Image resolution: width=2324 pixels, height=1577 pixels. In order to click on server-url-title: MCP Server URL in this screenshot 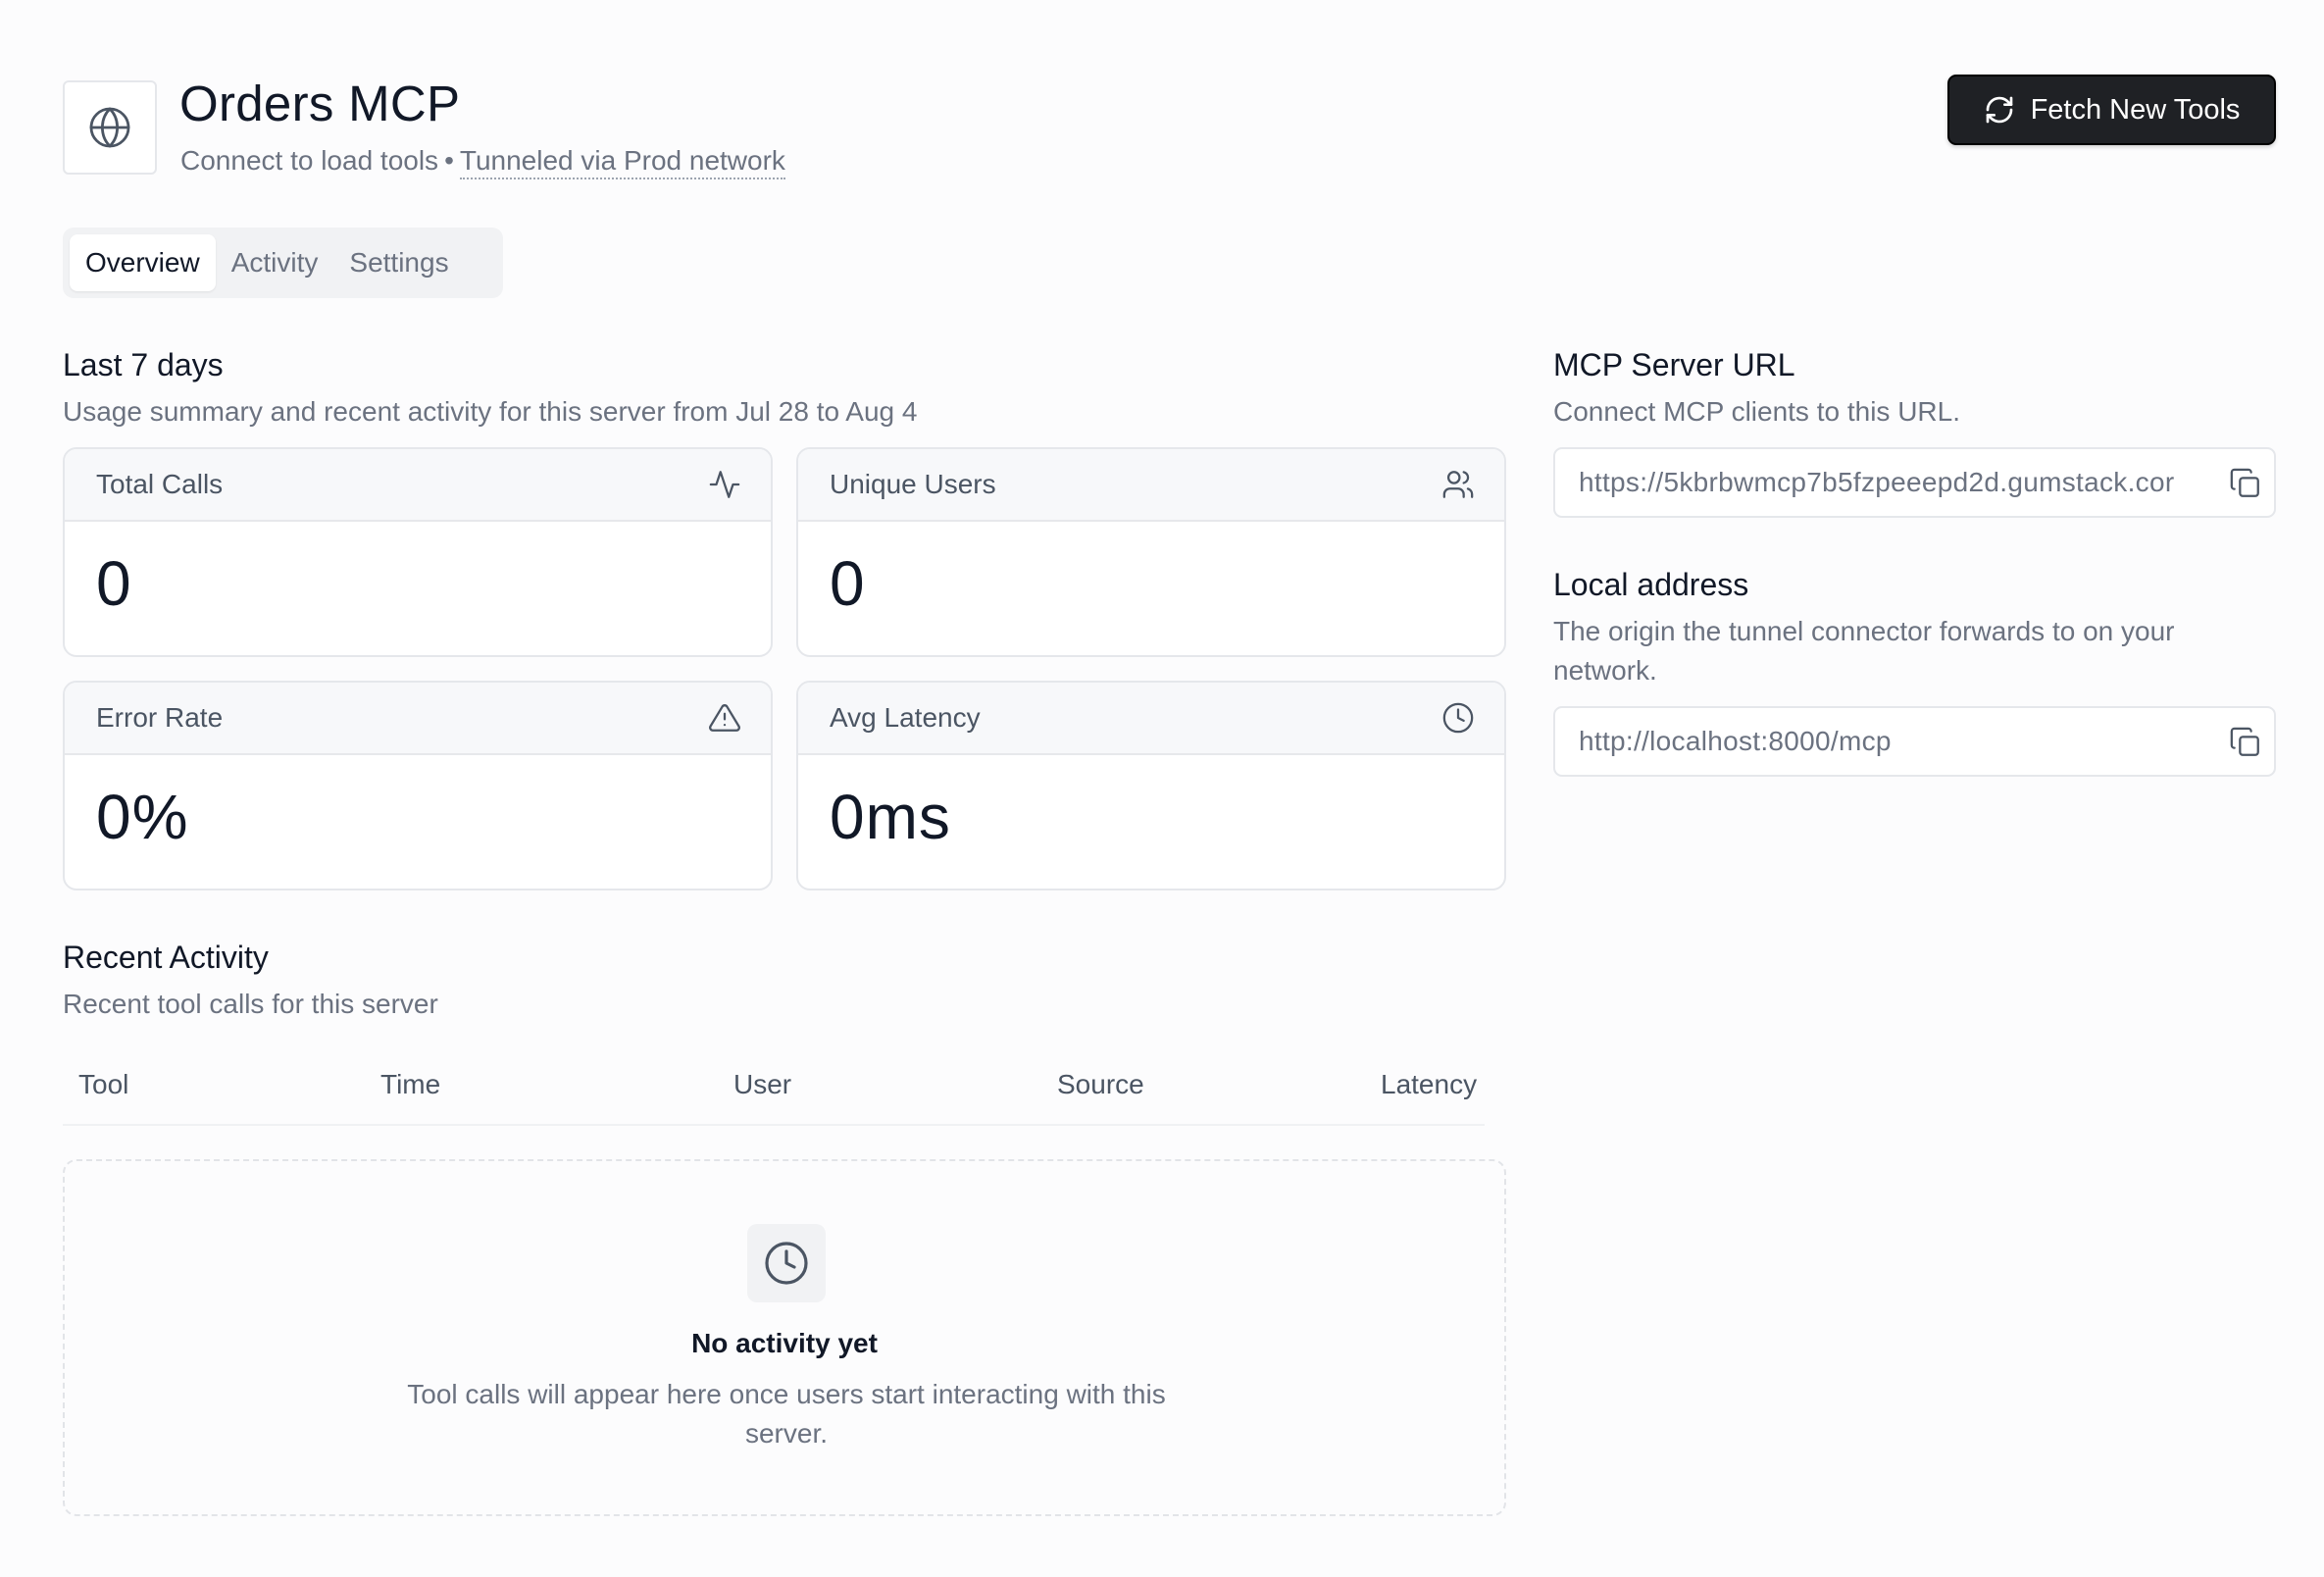, I will do `click(1674, 364)`.